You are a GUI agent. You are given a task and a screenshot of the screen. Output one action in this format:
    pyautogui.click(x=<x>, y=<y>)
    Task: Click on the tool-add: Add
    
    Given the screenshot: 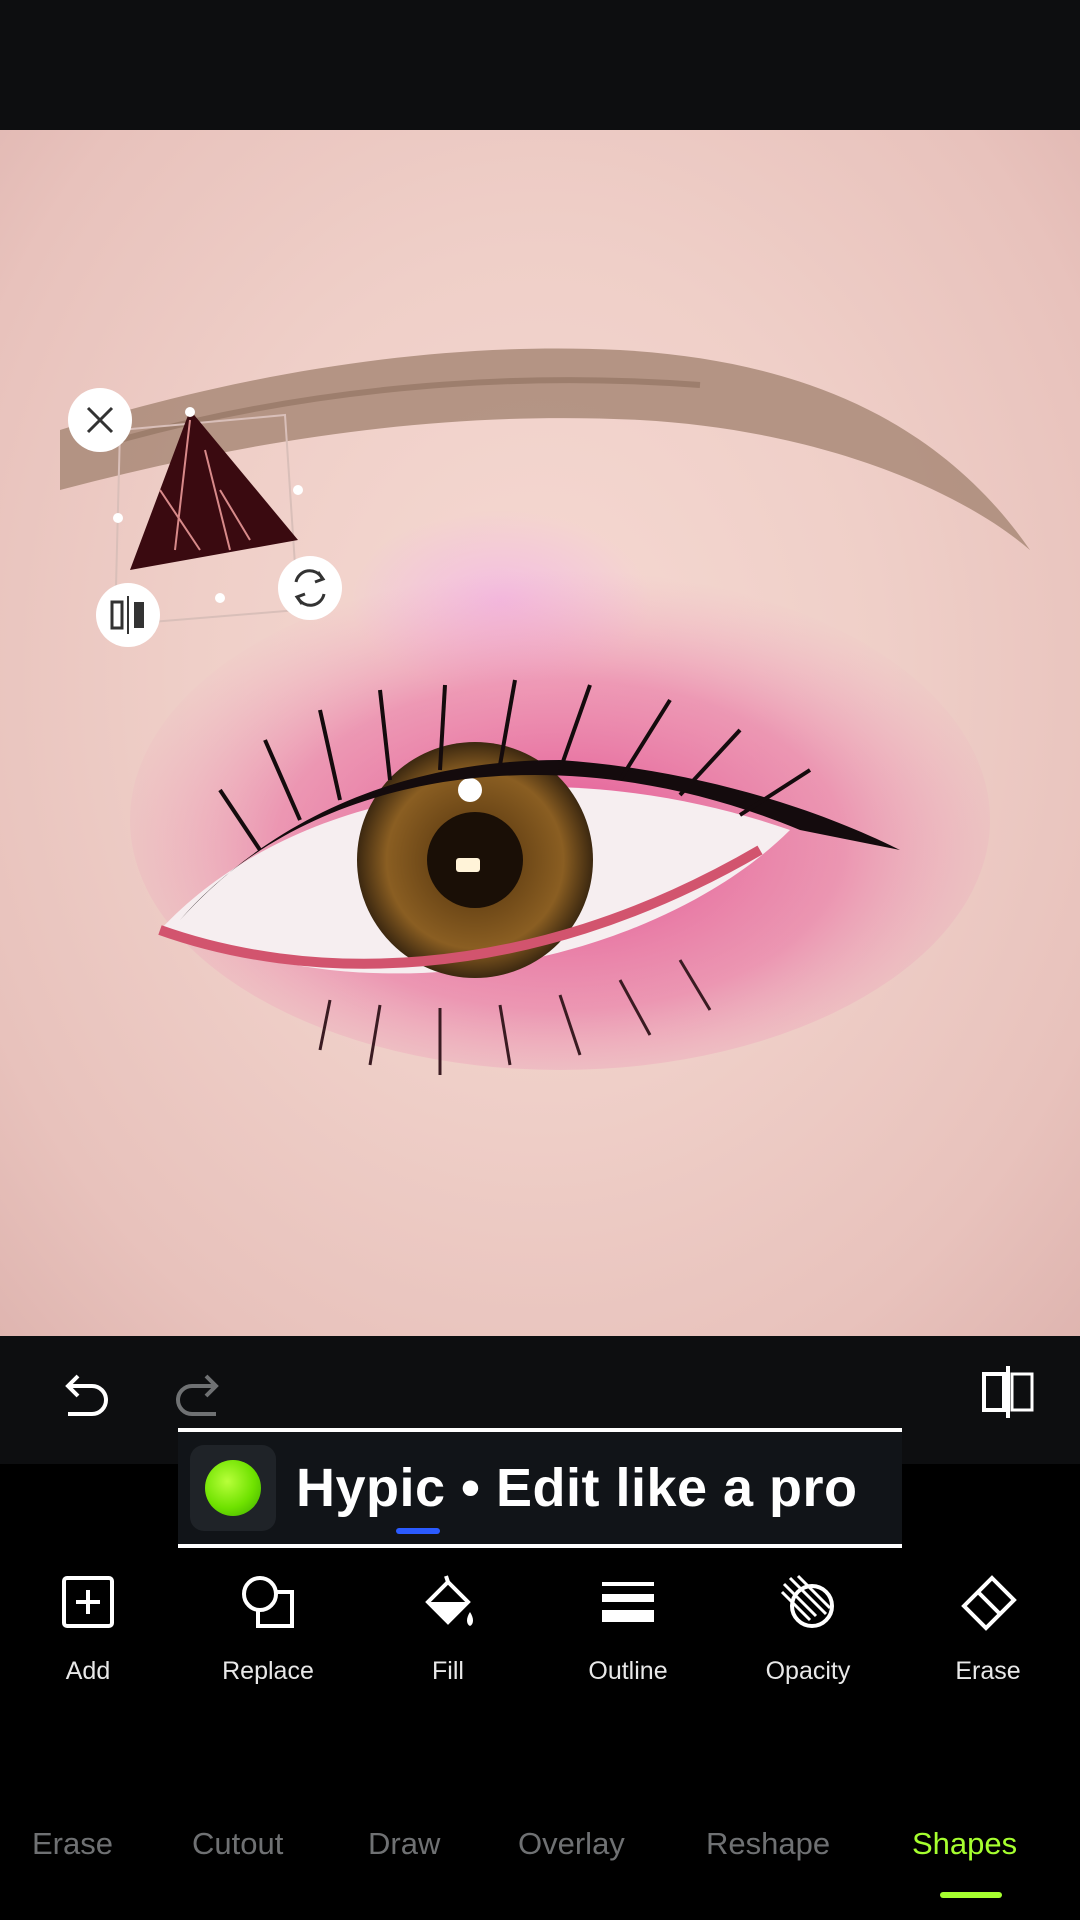 What is the action you would take?
    pyautogui.click(x=88, y=1630)
    